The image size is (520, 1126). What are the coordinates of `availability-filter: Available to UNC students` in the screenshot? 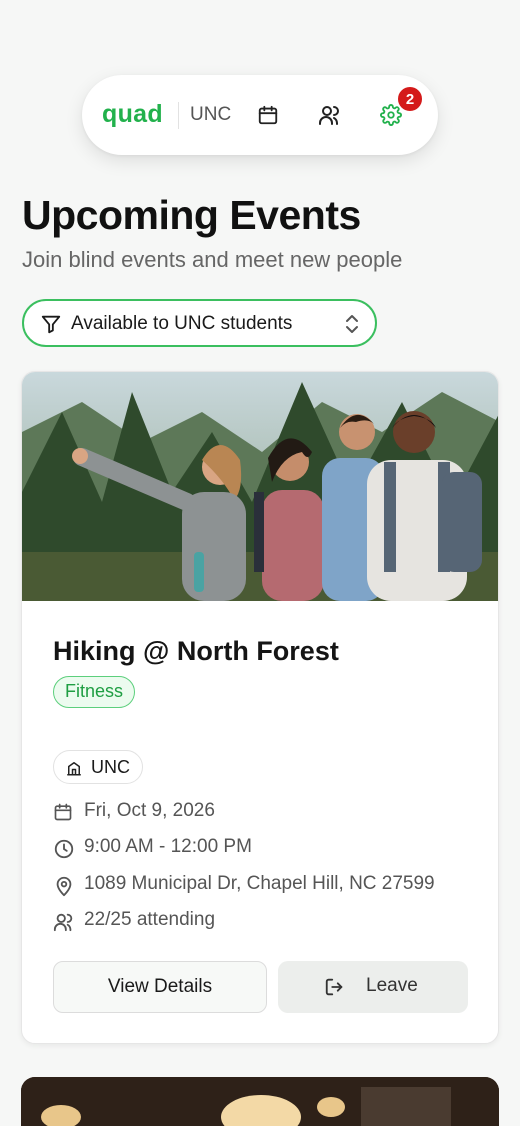 It's located at (199, 323).